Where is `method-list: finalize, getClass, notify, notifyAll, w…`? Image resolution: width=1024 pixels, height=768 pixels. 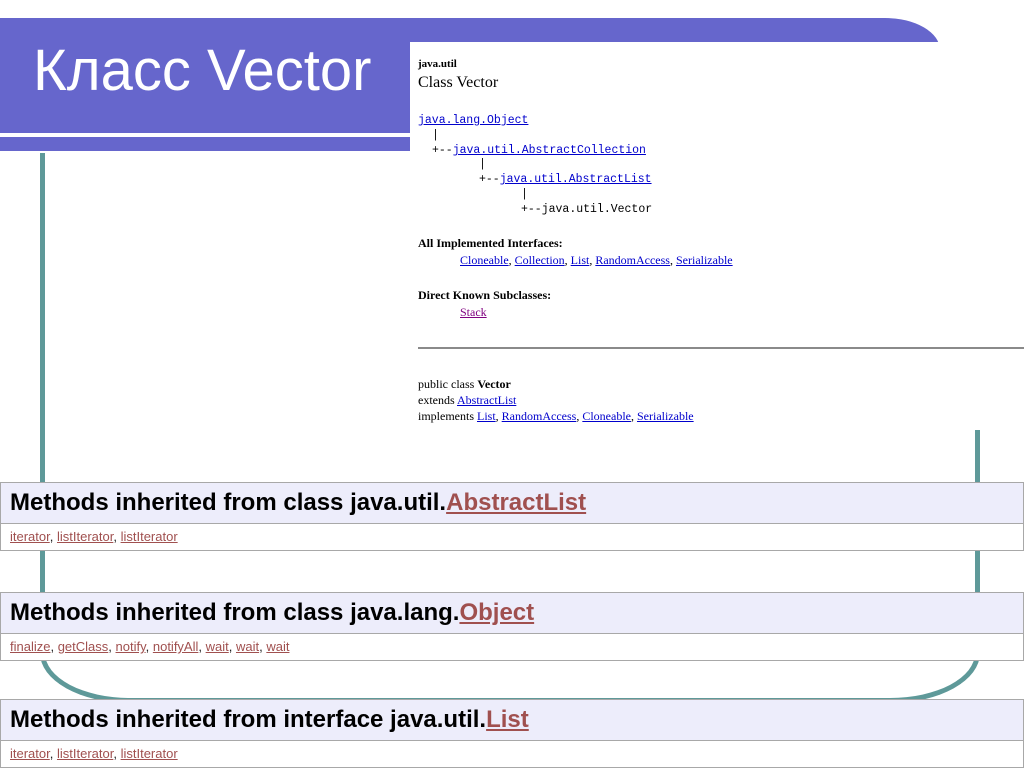 method-list: finalize, getClass, notify, notifyAll, w… is located at coordinates (512, 647).